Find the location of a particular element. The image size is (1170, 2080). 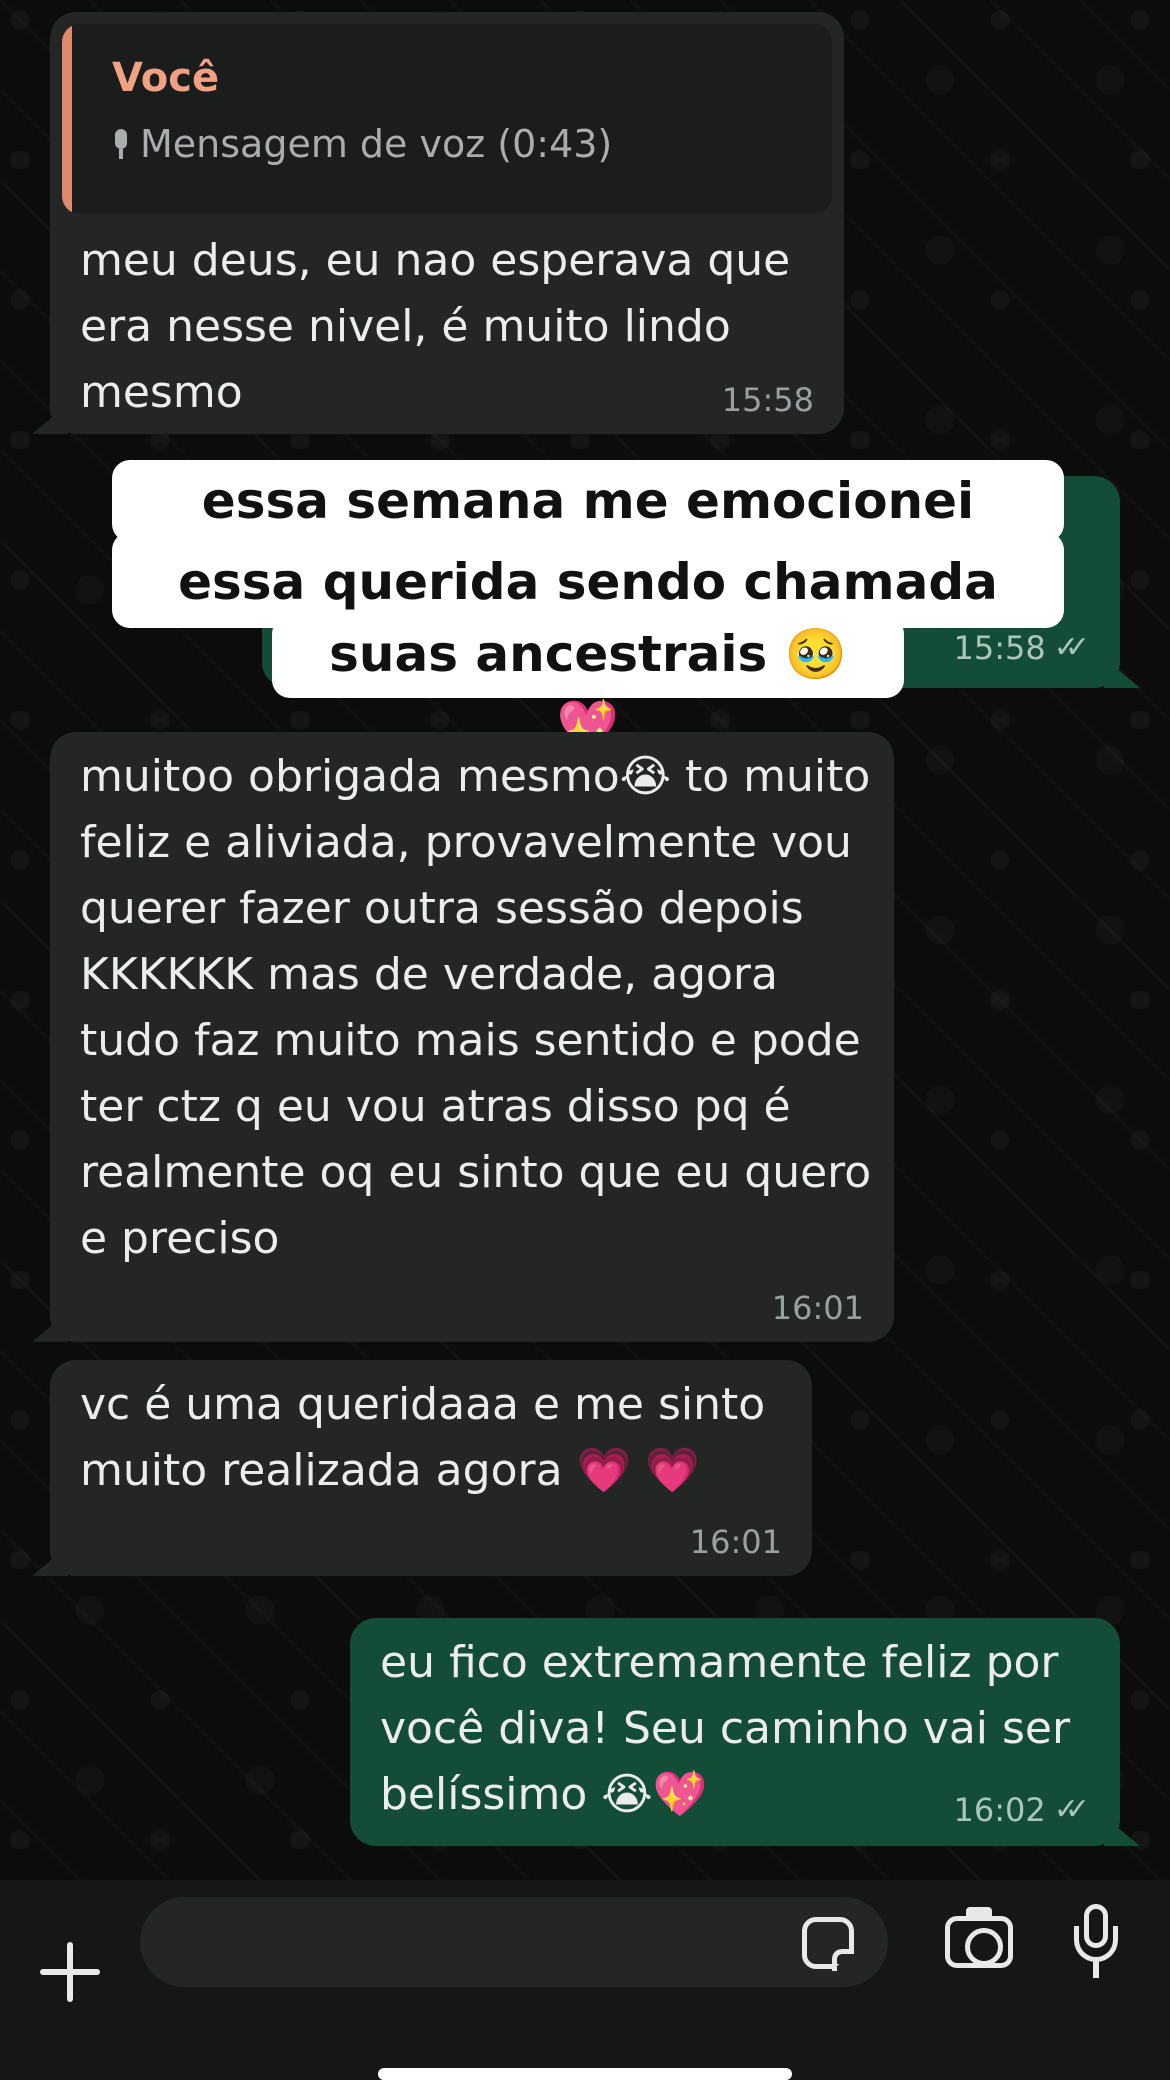

mic-icon-stem is located at coordinates (1096, 1969).